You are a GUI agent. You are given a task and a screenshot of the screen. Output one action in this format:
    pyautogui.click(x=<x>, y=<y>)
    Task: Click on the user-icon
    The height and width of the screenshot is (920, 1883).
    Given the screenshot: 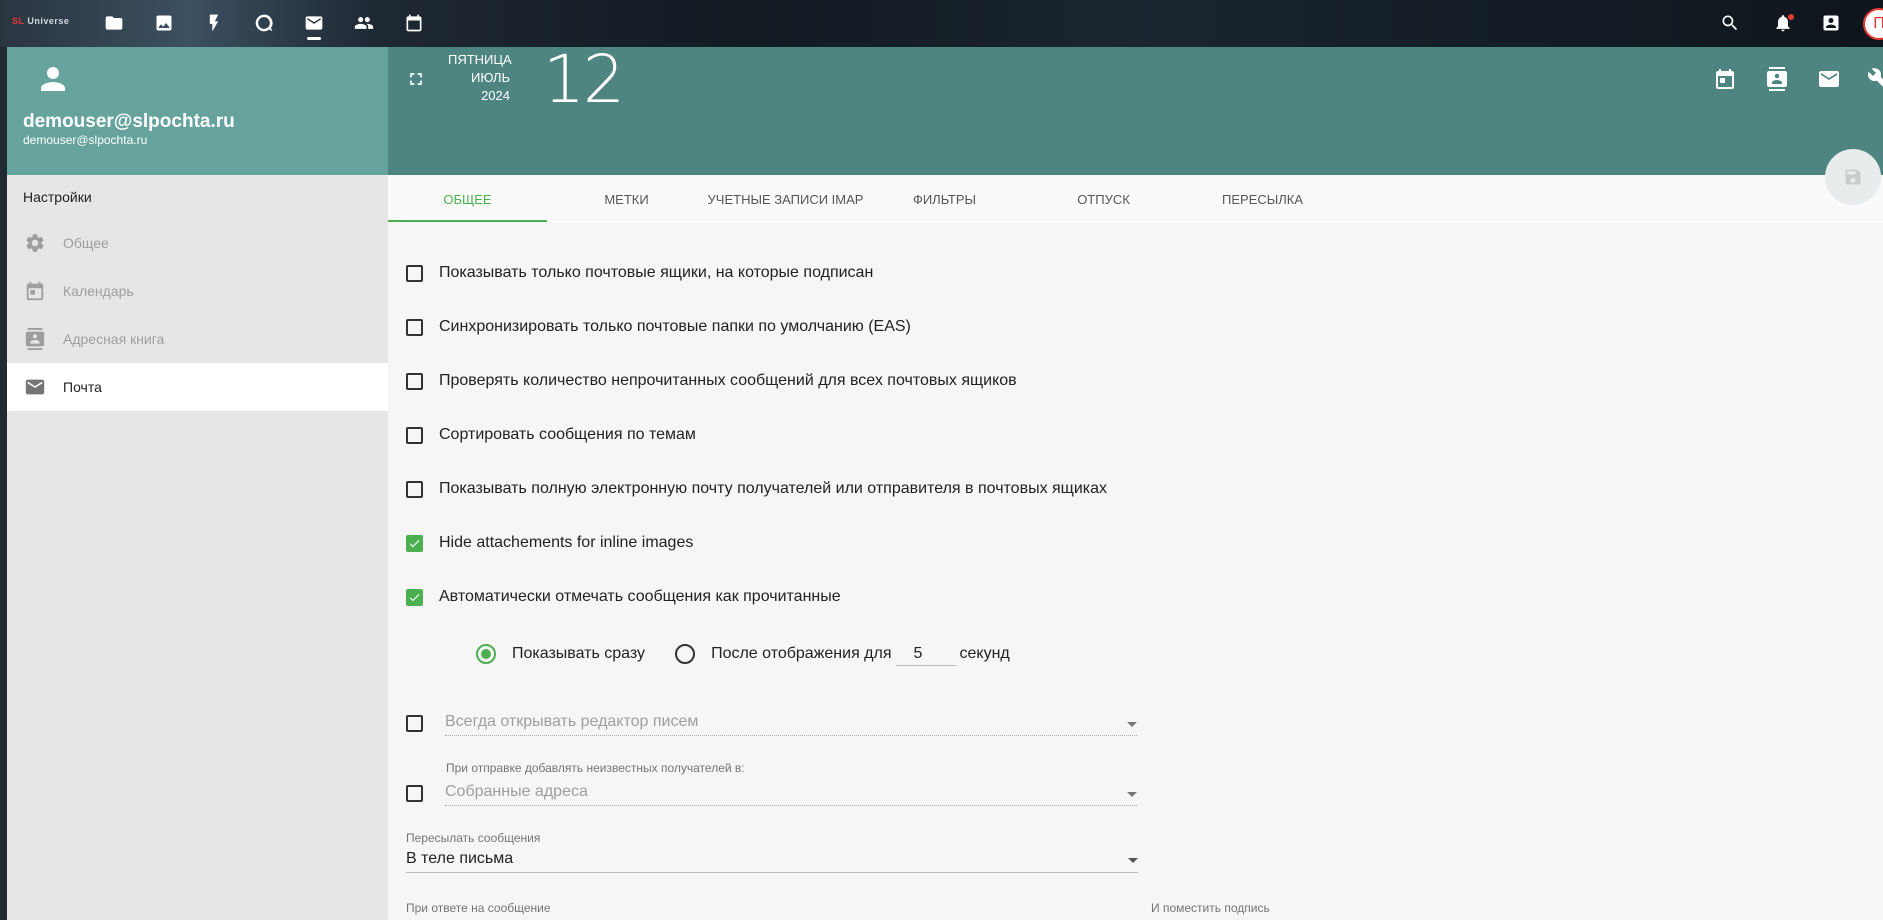 What is the action you would take?
    pyautogui.click(x=53, y=79)
    